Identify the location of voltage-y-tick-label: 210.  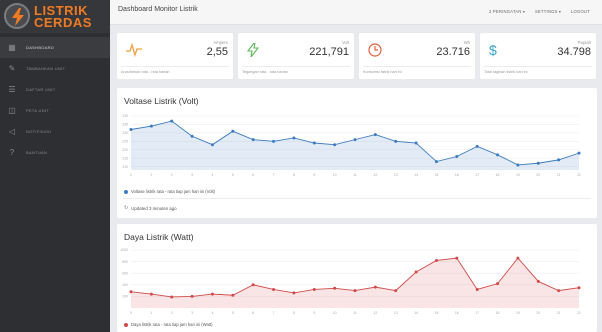
(125, 167).